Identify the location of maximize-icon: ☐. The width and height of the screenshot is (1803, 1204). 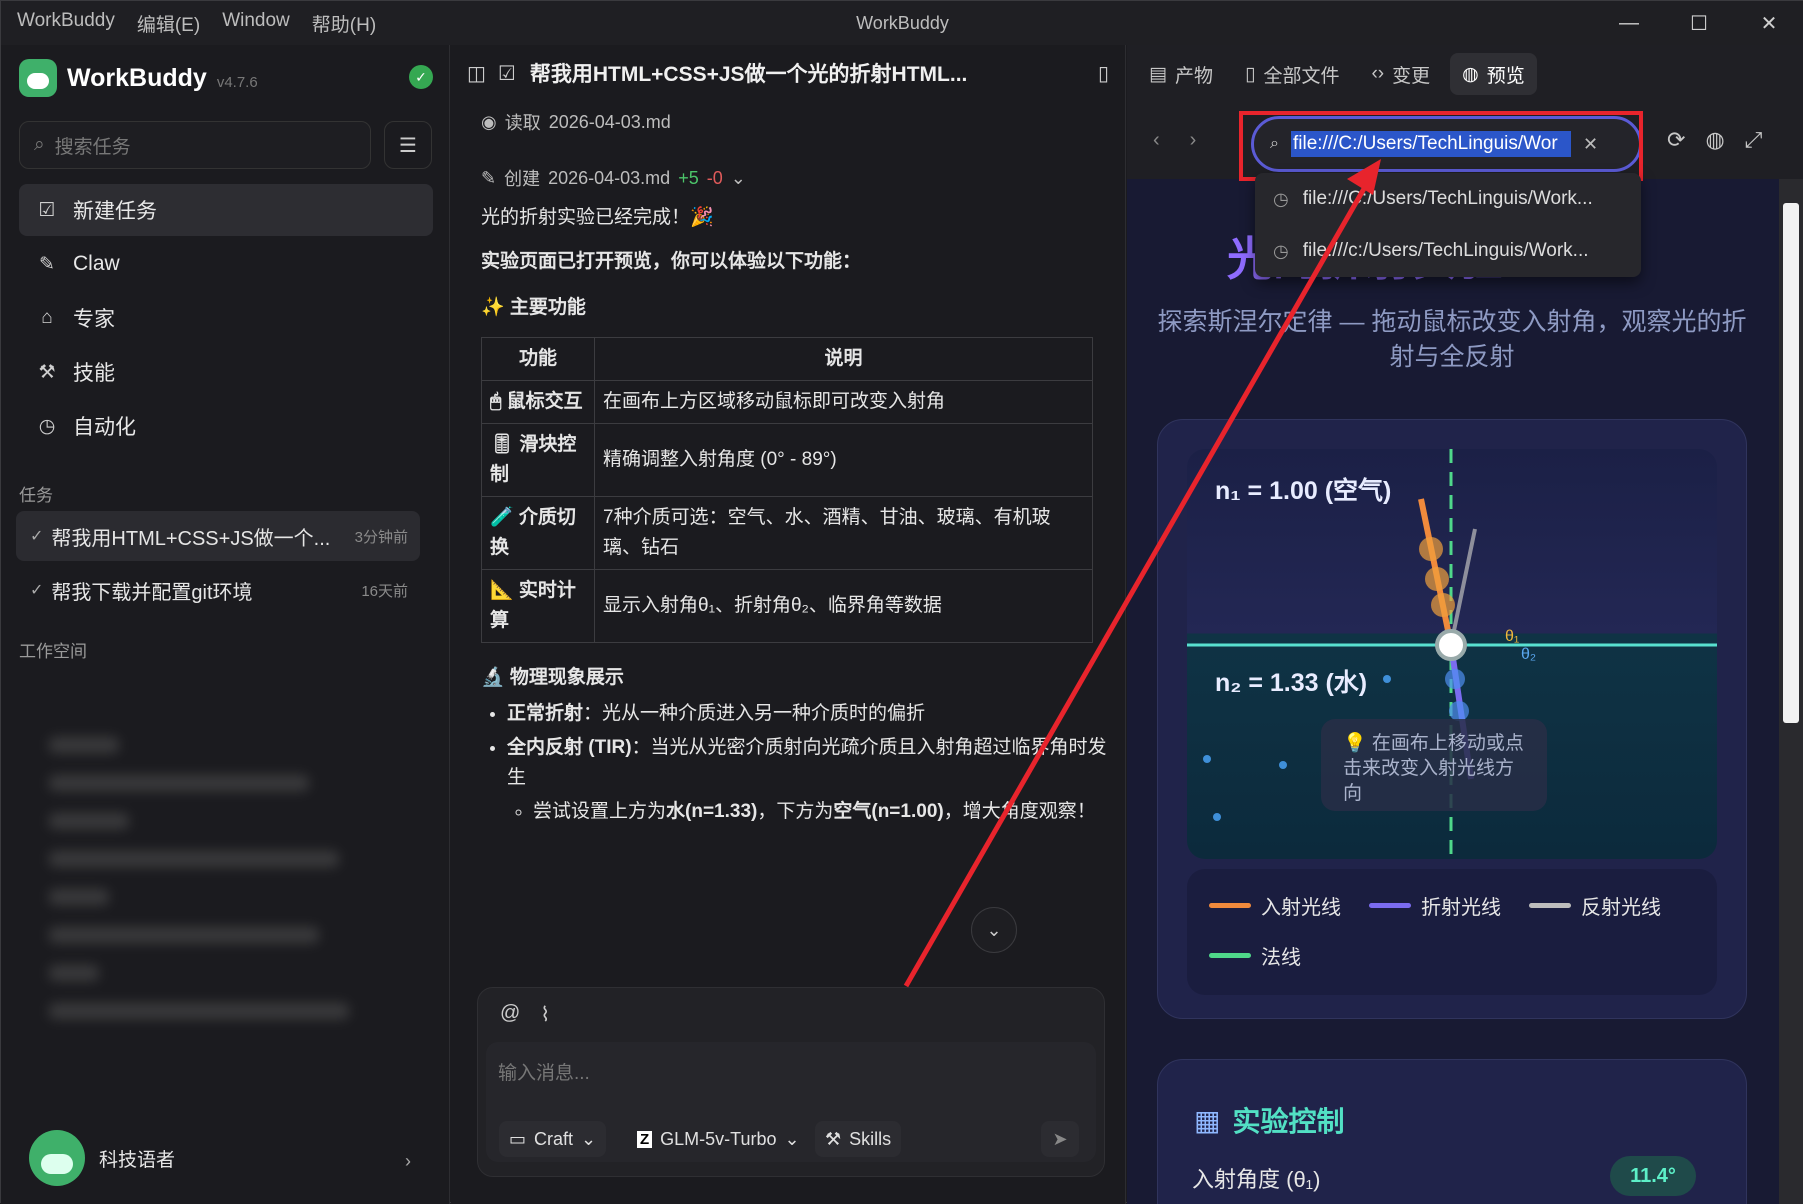
(1699, 23).